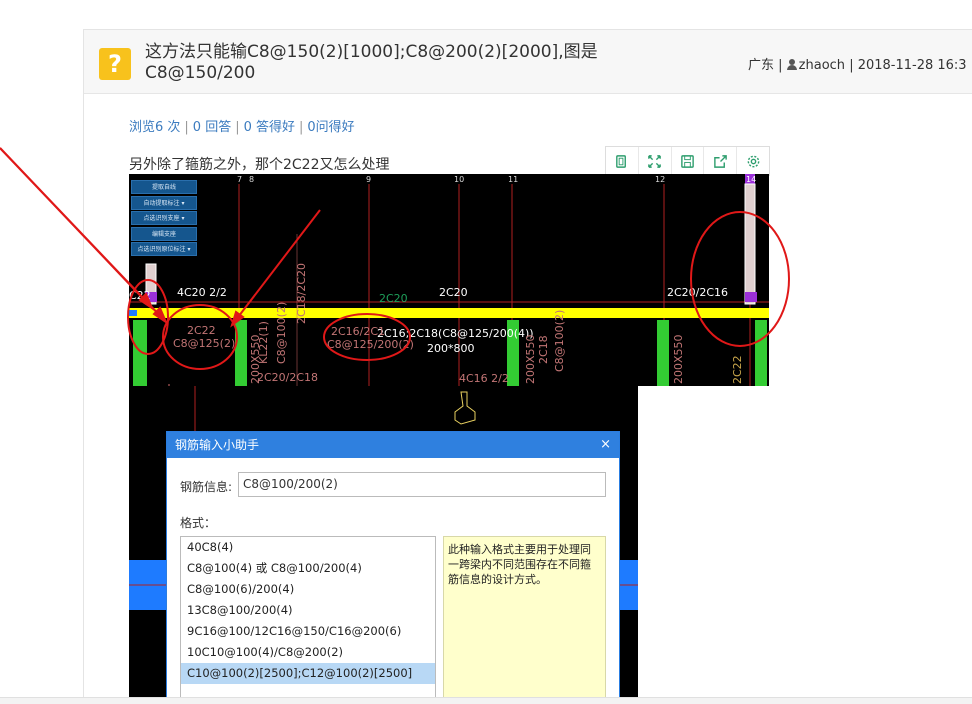 Image resolution: width=972 pixels, height=704 pixels. What do you see at coordinates (164, 249) in the screenshot?
I see `cad-menu-item: 点选识别原位标注 ▾` at bounding box center [164, 249].